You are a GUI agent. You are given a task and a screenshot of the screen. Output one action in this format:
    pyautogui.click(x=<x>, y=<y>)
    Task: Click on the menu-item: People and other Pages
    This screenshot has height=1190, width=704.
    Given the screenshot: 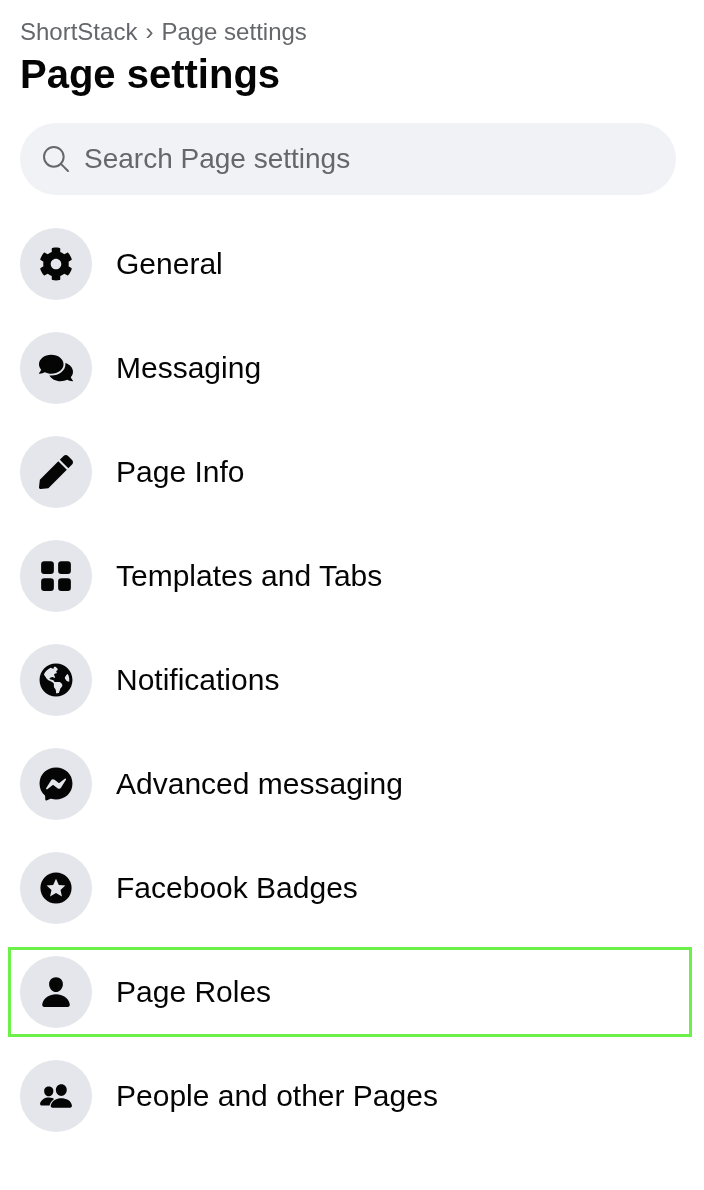 What is the action you would take?
    pyautogui.click(x=350, y=1096)
    